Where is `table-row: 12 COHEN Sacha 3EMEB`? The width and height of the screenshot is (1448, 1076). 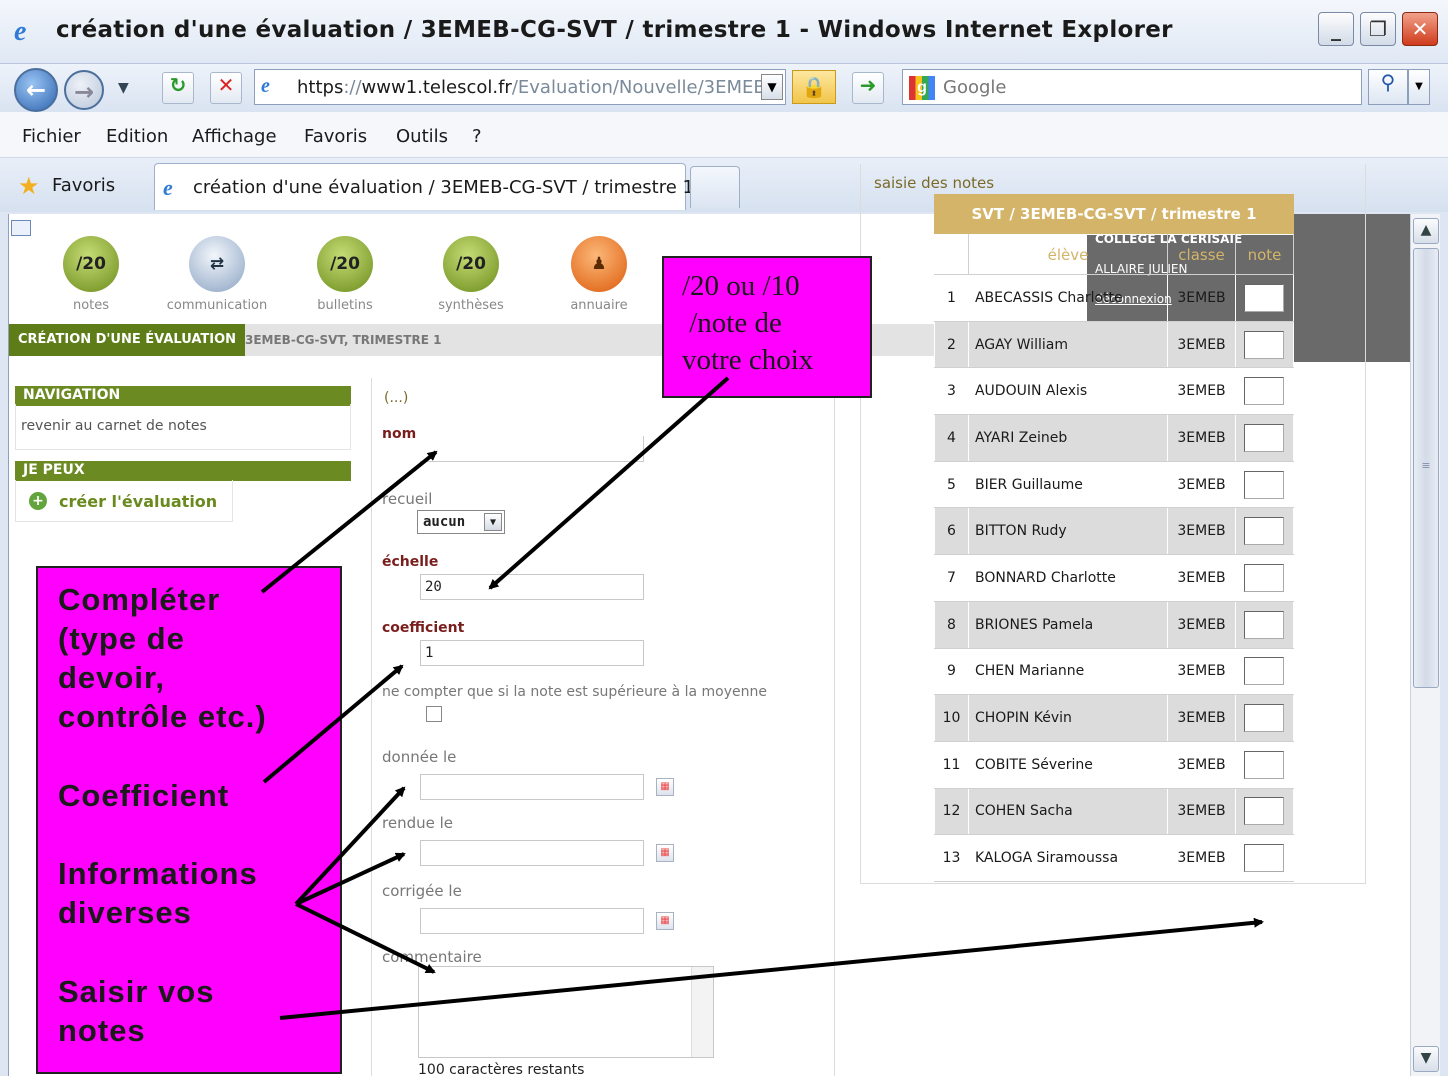 table-row: 12 COHEN Sacha 3EMEB is located at coordinates (1114, 811).